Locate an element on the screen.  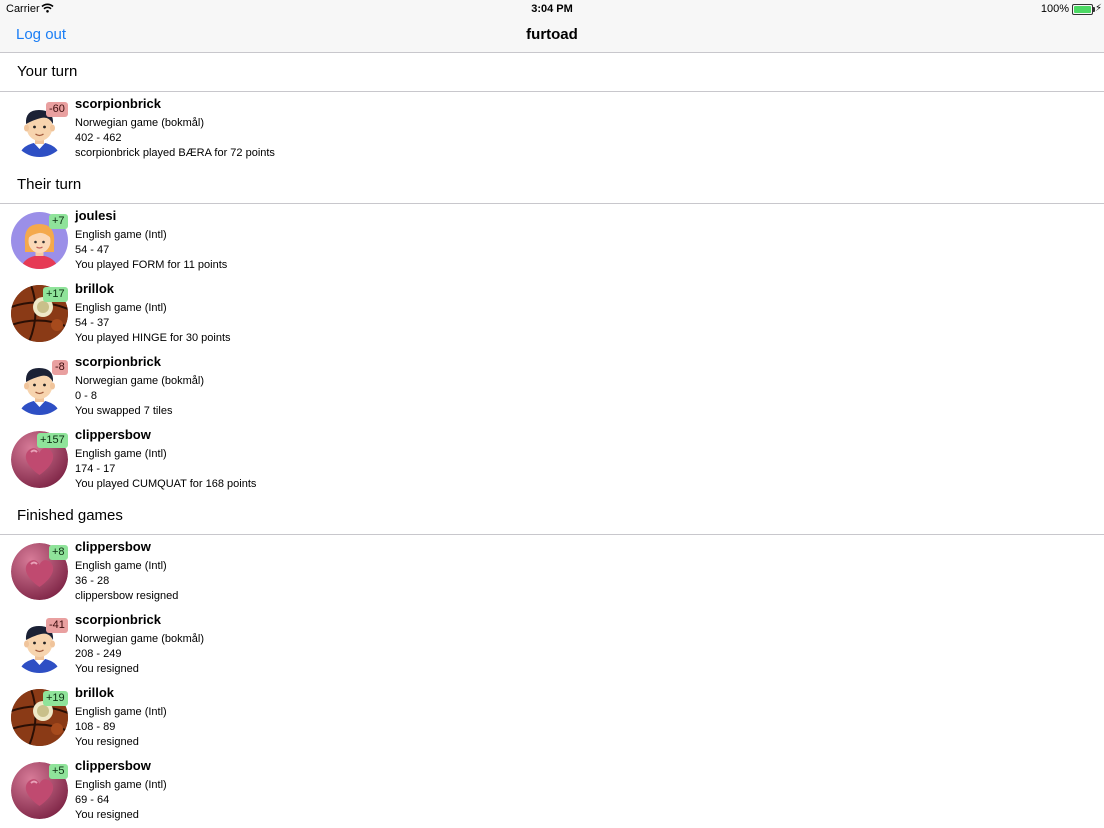
game-score: 174 - 17 is located at coordinates (95, 469).